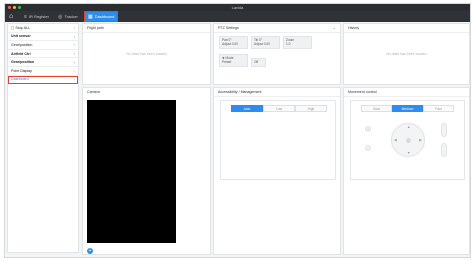 This screenshot has width=475, height=261. I want to click on tab-bar: ⌂ ≡ IR Register ◎ Tracker ▦ Dashboard, so click(237, 16).